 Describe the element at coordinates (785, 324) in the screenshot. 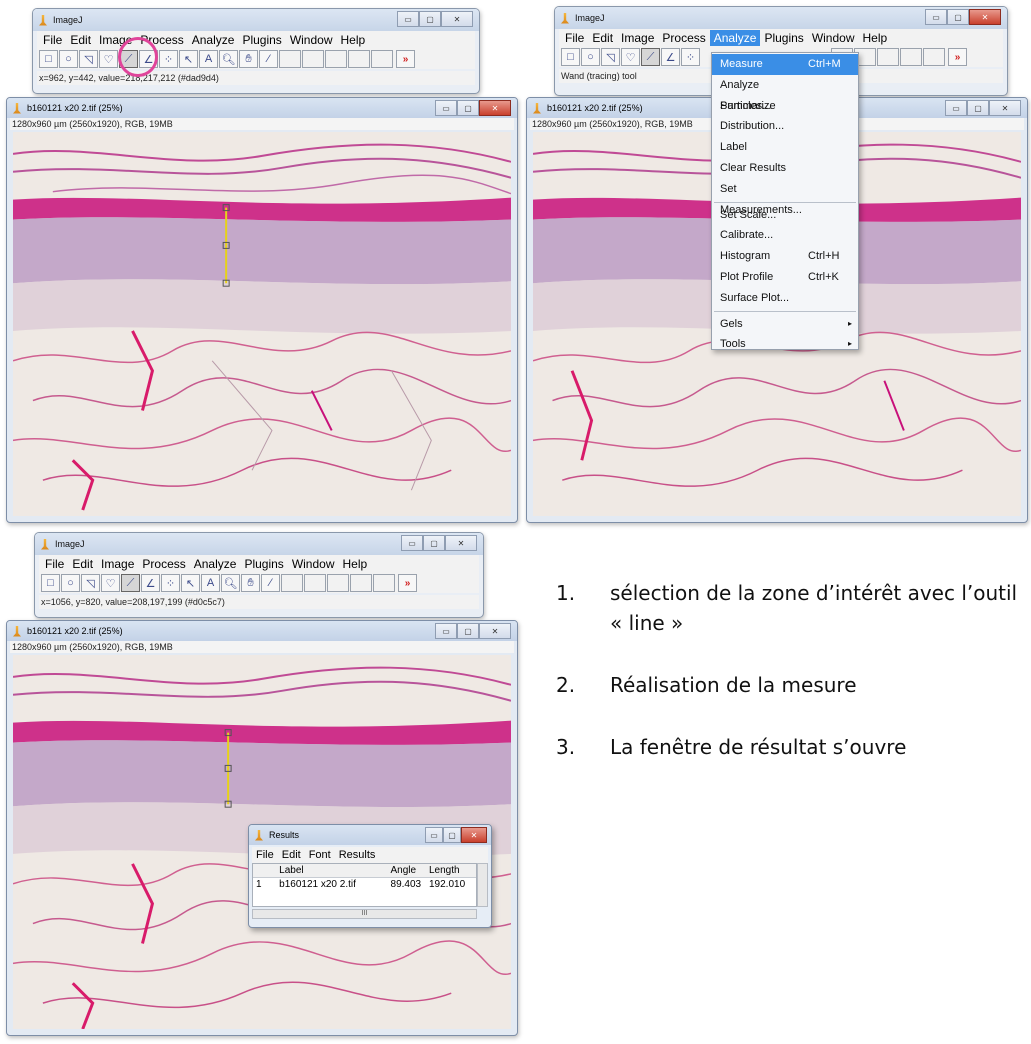

I see `menu-item-gels: Gels ▸` at that location.